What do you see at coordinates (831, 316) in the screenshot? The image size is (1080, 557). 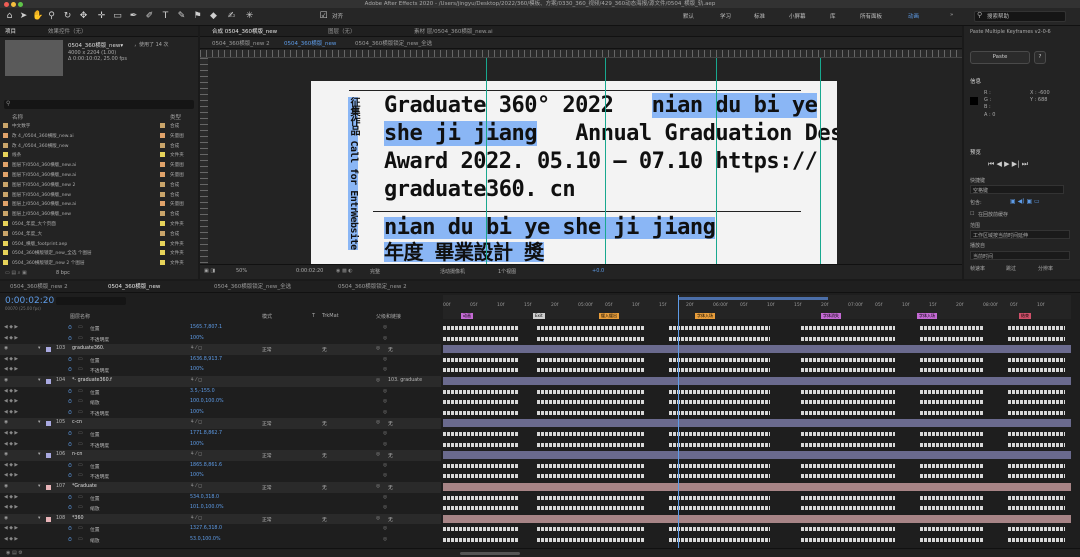 I see `comp-marker: 字体消失` at bounding box center [831, 316].